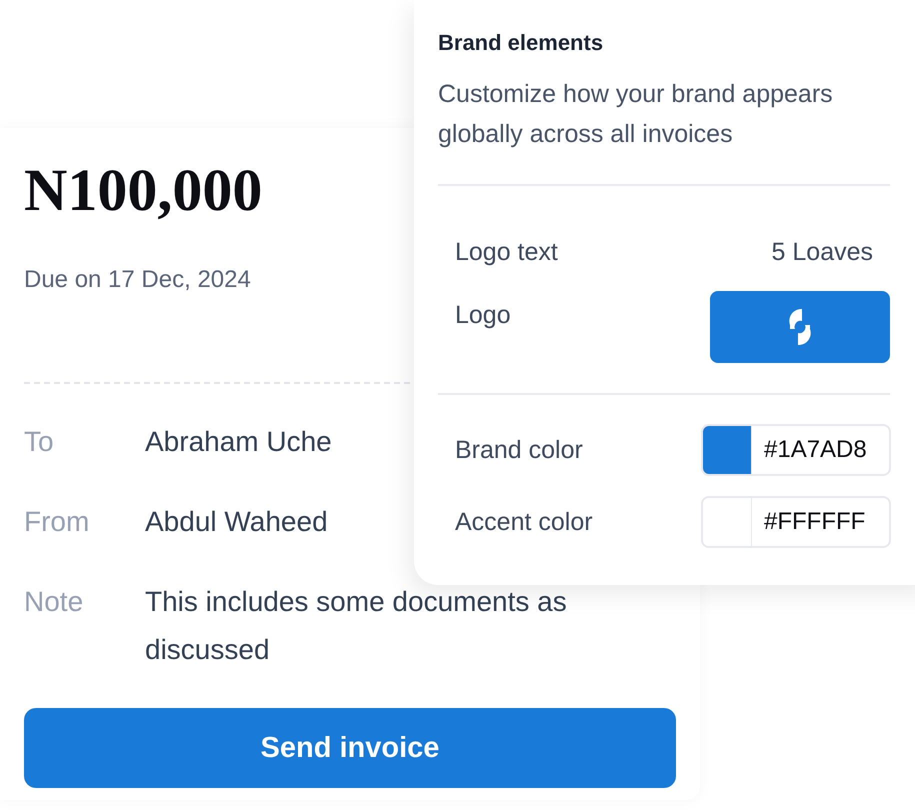 The width and height of the screenshot is (915, 810). What do you see at coordinates (727, 450) in the screenshot?
I see `color-swatch` at bounding box center [727, 450].